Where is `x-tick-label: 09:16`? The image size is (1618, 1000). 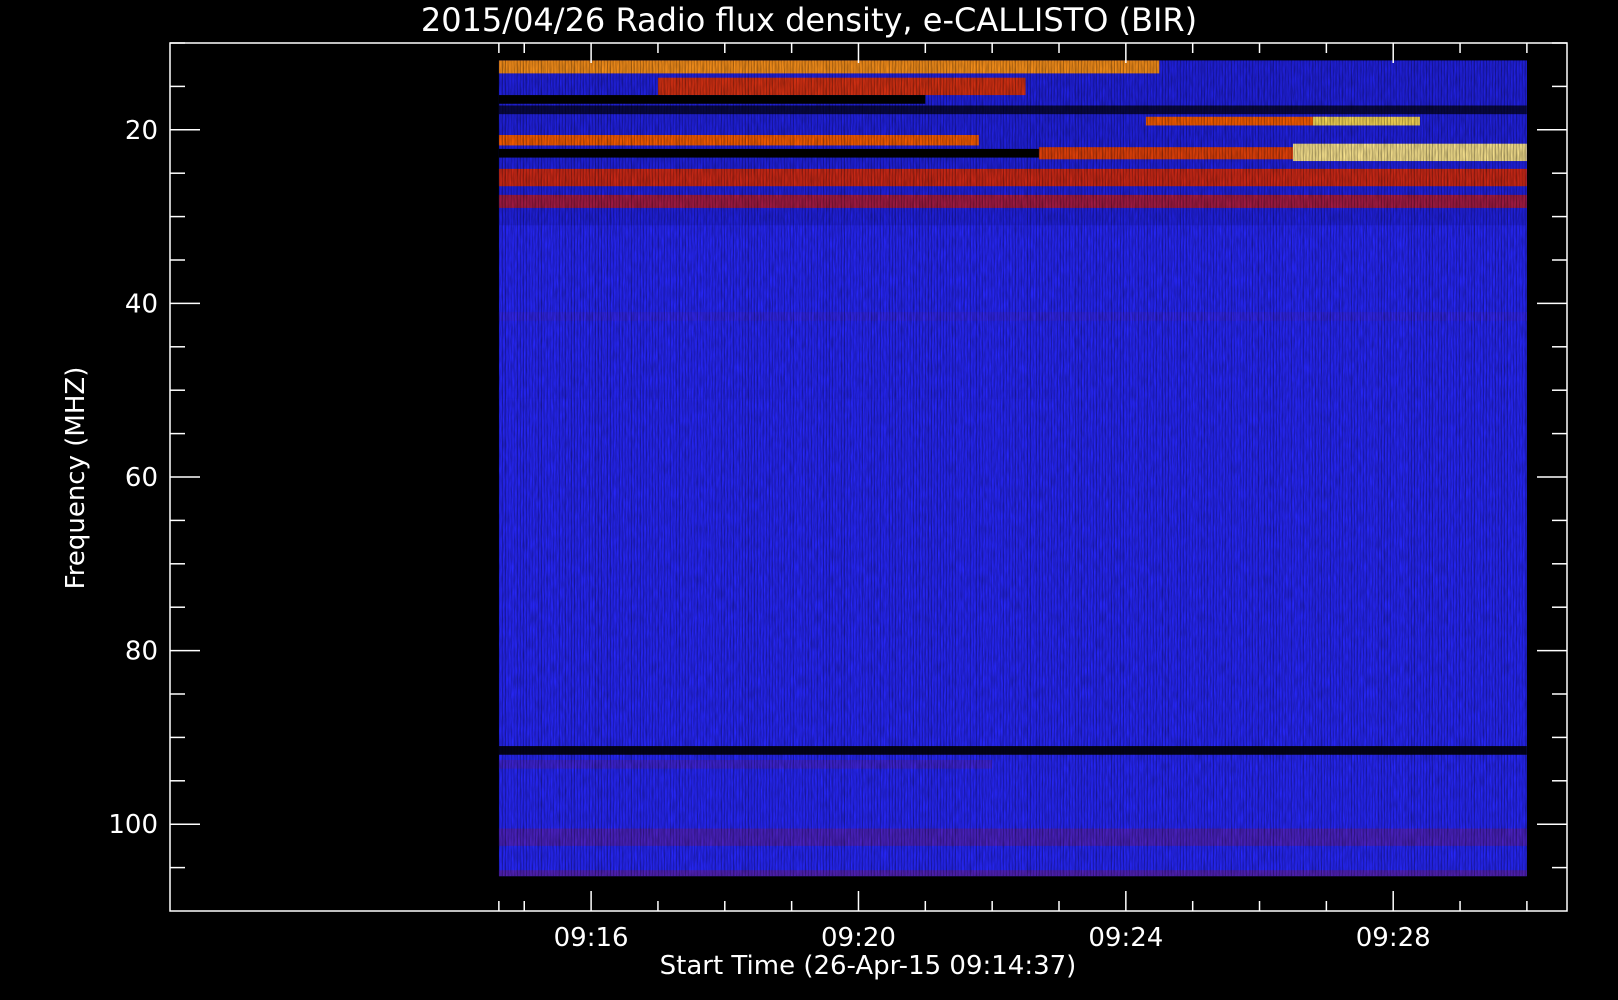 x-tick-label: 09:16 is located at coordinates (591, 938).